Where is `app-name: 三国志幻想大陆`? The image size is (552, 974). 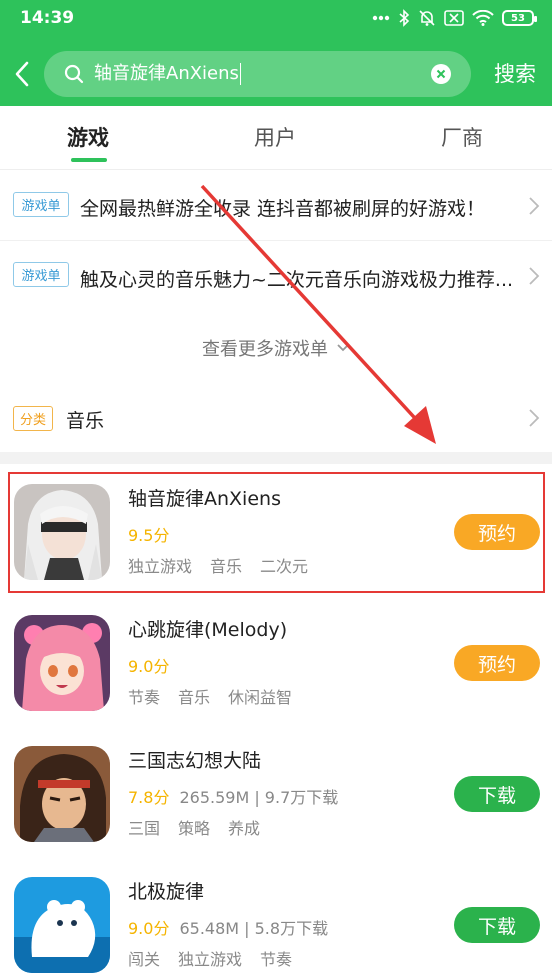 app-name: 三国志幻想大陆 is located at coordinates (195, 761).